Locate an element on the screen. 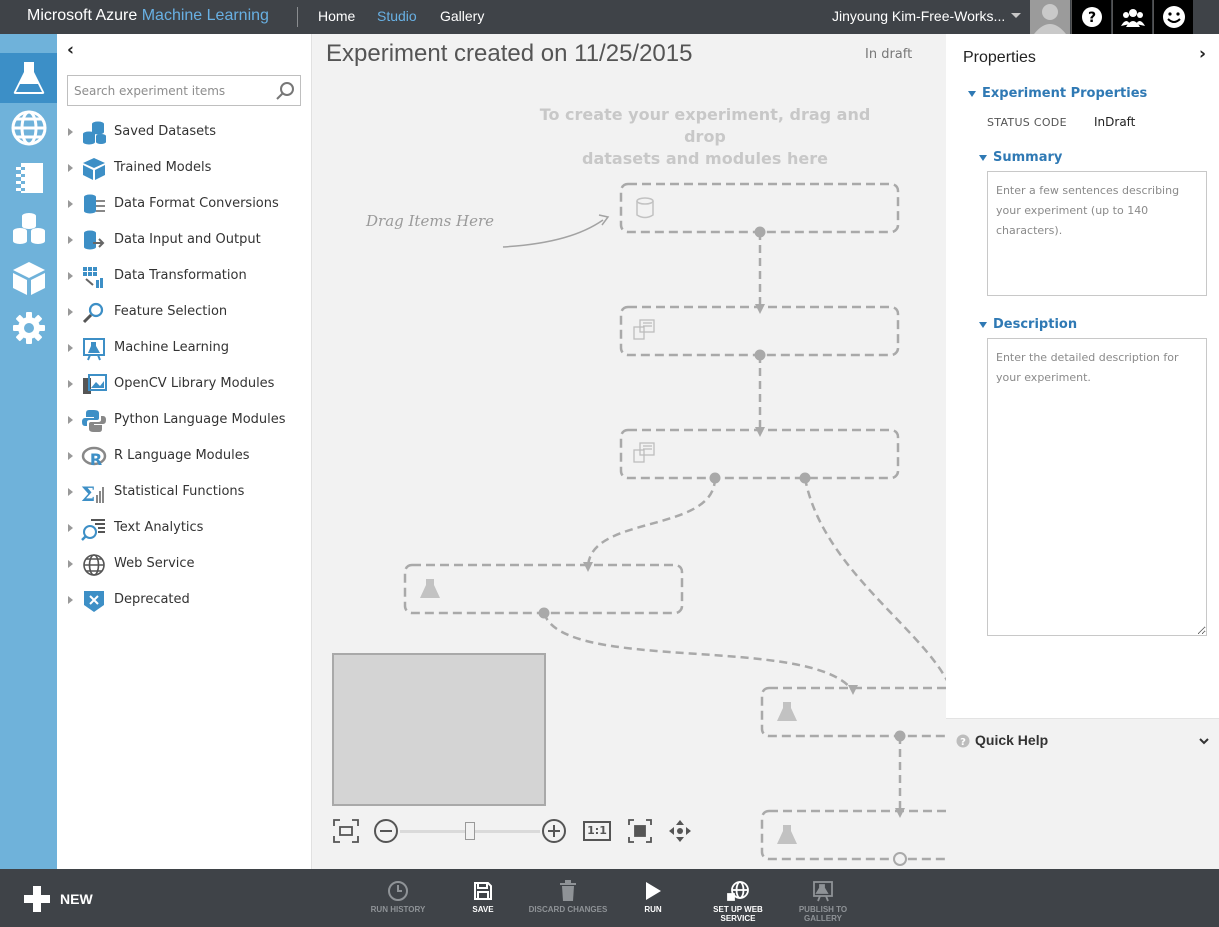 The image size is (1219, 927). discard-changes-button: DISCARD CHANGES is located at coordinates (568, 896).